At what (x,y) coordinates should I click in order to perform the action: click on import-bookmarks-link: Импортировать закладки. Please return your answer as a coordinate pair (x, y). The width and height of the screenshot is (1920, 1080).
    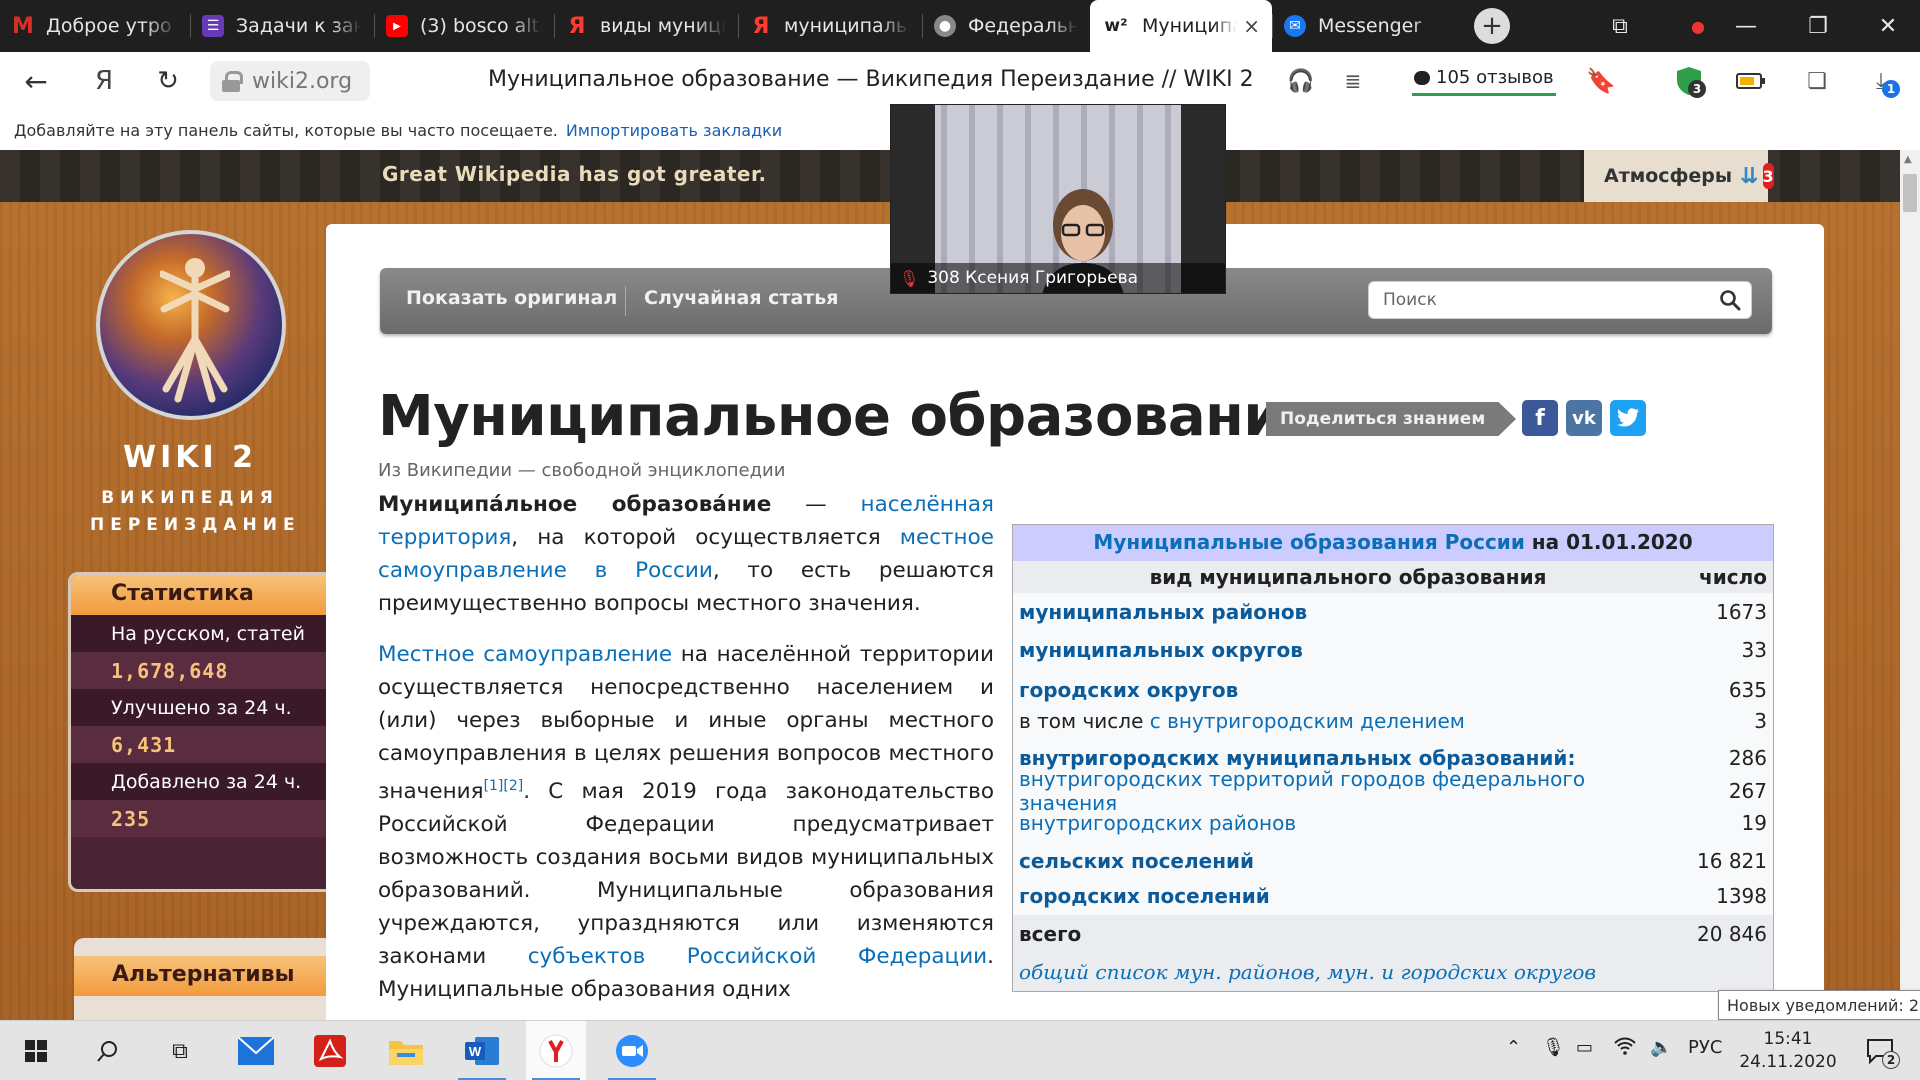
    Looking at the image, I should click on (674, 130).